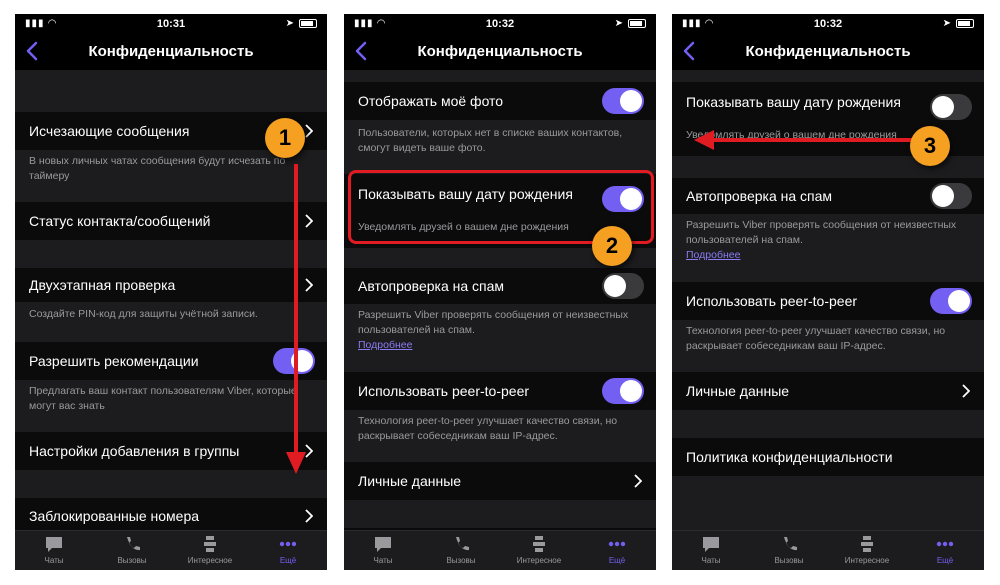 The height and width of the screenshot is (585, 1000). I want to click on blocked-numbers-row: Заблокированные номера, so click(171, 514).